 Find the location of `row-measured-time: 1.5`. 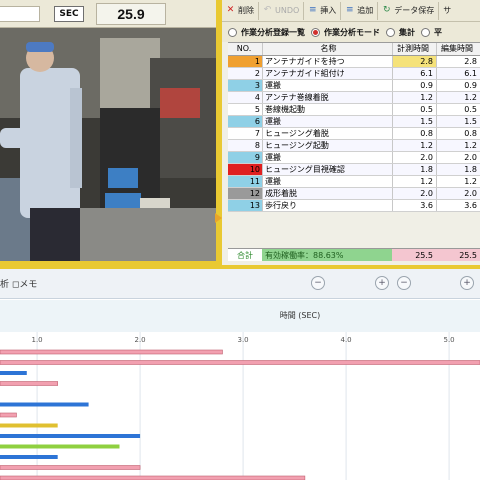

row-measured-time: 1.5 is located at coordinates (414, 121).